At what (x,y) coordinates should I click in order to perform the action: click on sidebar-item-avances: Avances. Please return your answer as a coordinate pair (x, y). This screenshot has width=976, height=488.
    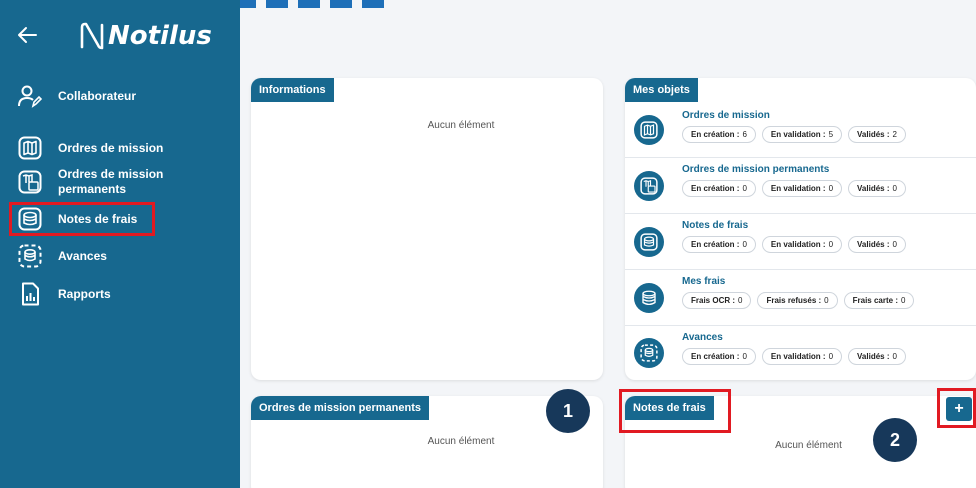
    Looking at the image, I should click on (62, 256).